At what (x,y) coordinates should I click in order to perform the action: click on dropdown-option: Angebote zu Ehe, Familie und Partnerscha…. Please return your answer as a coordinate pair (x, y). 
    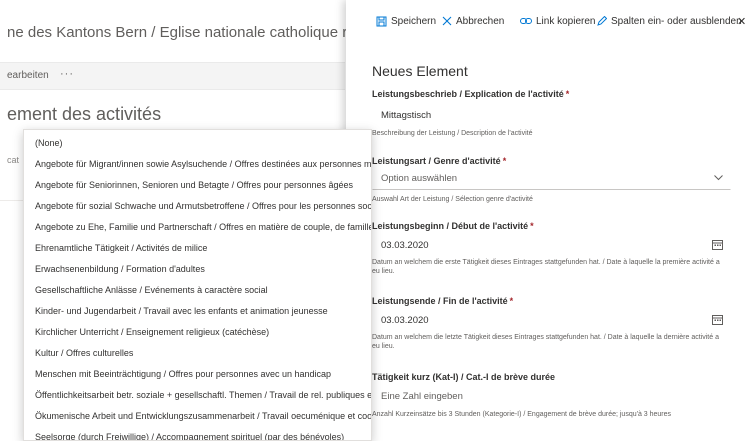
    Looking at the image, I should click on (197, 227).